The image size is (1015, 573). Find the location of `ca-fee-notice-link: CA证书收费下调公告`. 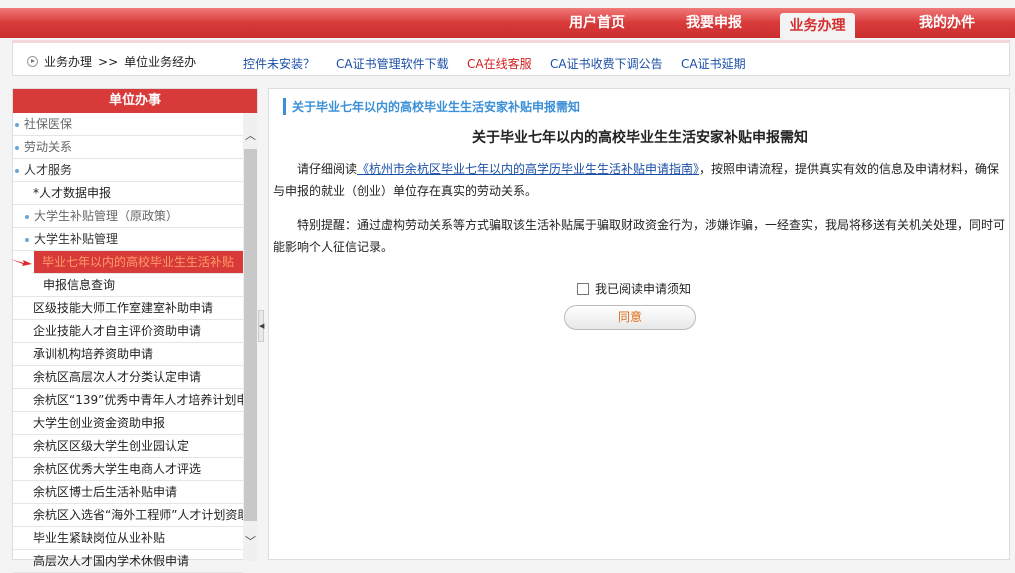

ca-fee-notice-link: CA证书收费下调公告 is located at coordinates (606, 63).